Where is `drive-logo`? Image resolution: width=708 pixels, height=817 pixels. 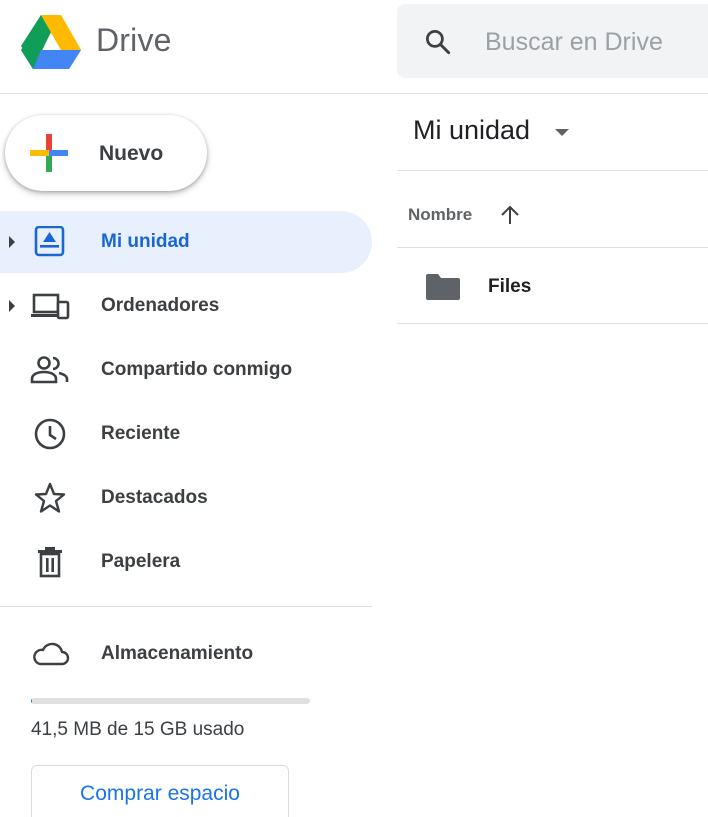 drive-logo is located at coordinates (51, 42).